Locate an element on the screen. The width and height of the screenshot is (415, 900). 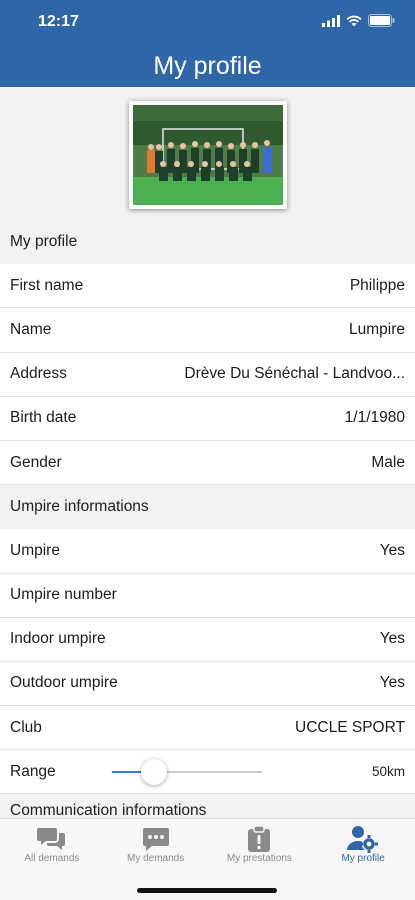
wifi-icon is located at coordinates (354, 20).